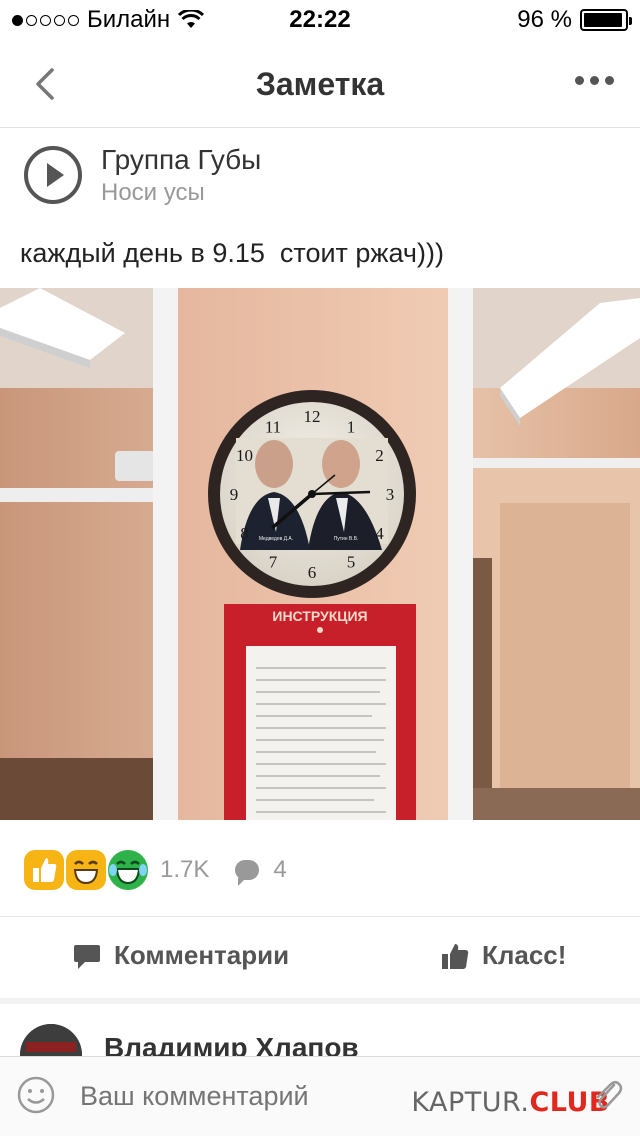  I want to click on post-text: каждый день в 9.15 стоит ржач))), so click(232, 253).